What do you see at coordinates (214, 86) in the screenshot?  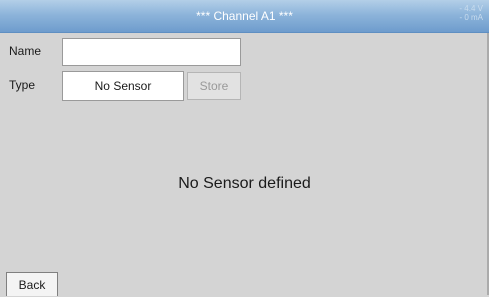 I see `store-button: Store` at bounding box center [214, 86].